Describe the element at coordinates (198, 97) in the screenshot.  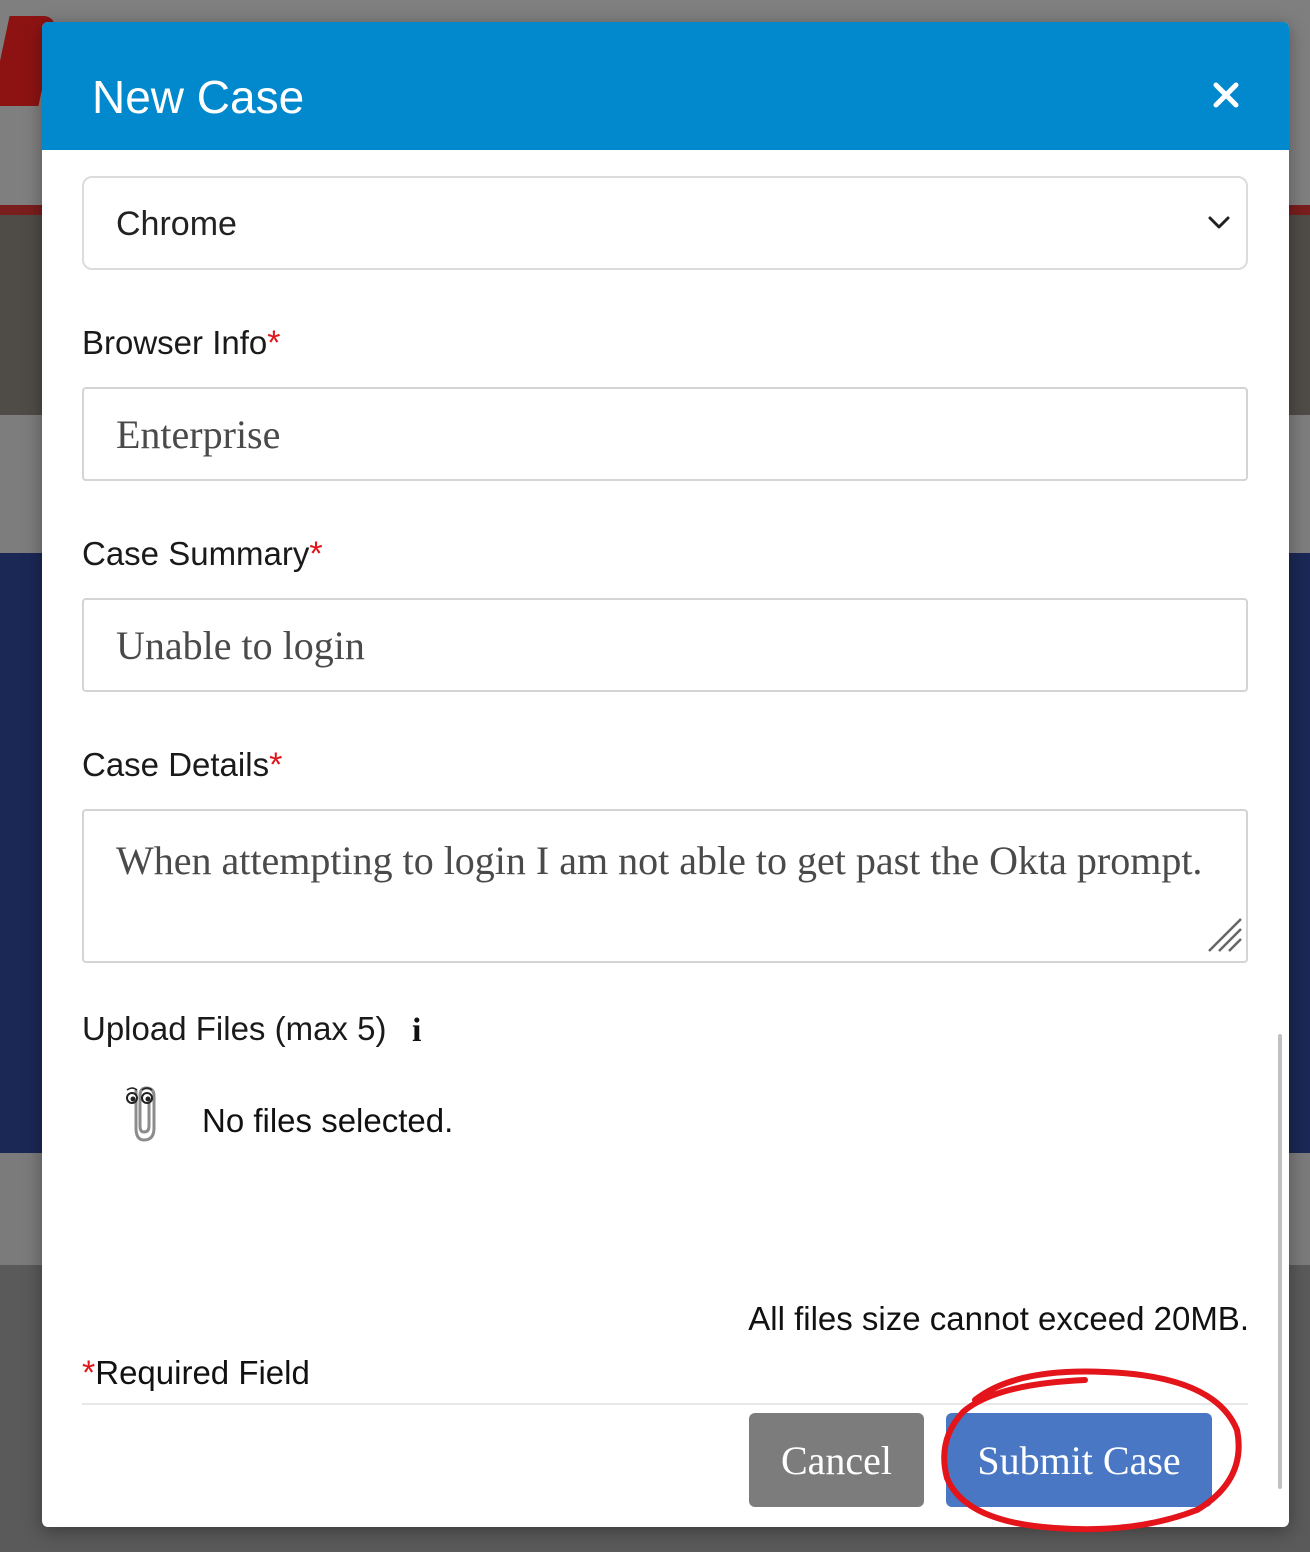
I see `modal-title: New Case` at that location.